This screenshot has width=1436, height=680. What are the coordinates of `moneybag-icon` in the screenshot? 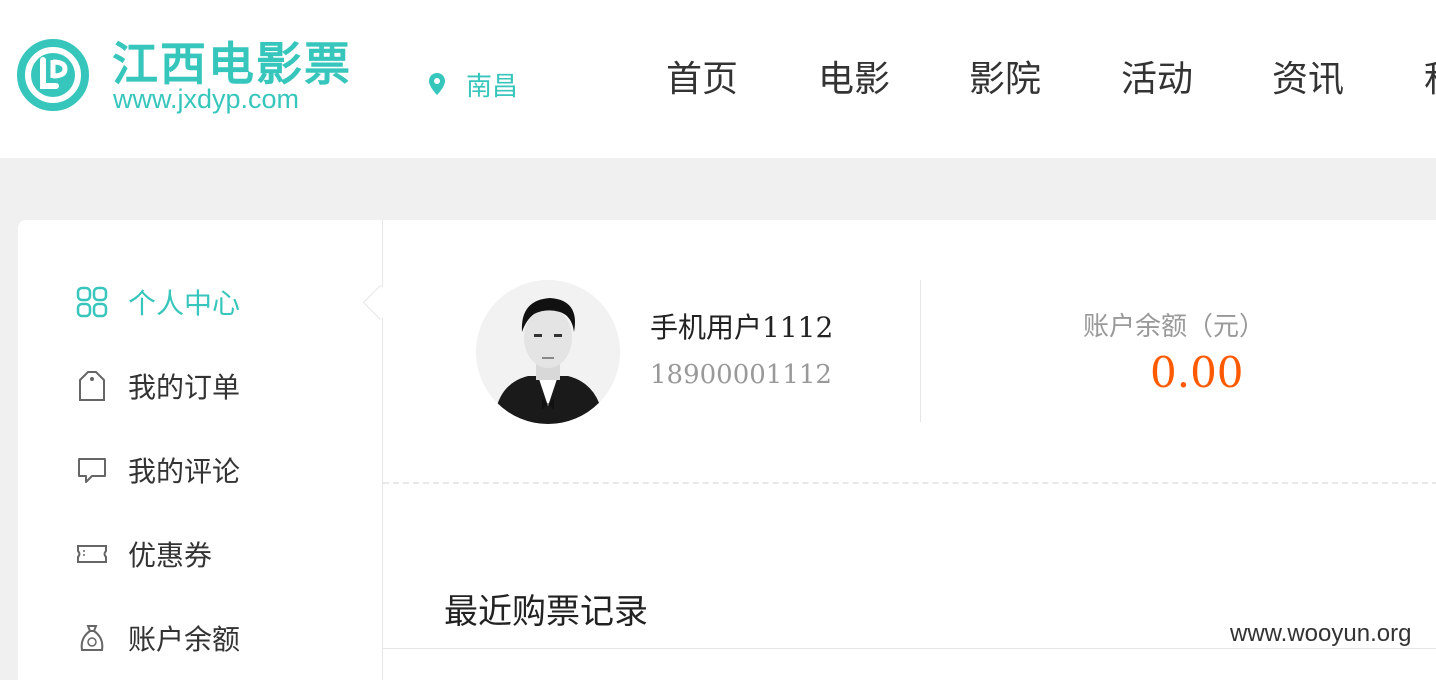 It's located at (92, 638).